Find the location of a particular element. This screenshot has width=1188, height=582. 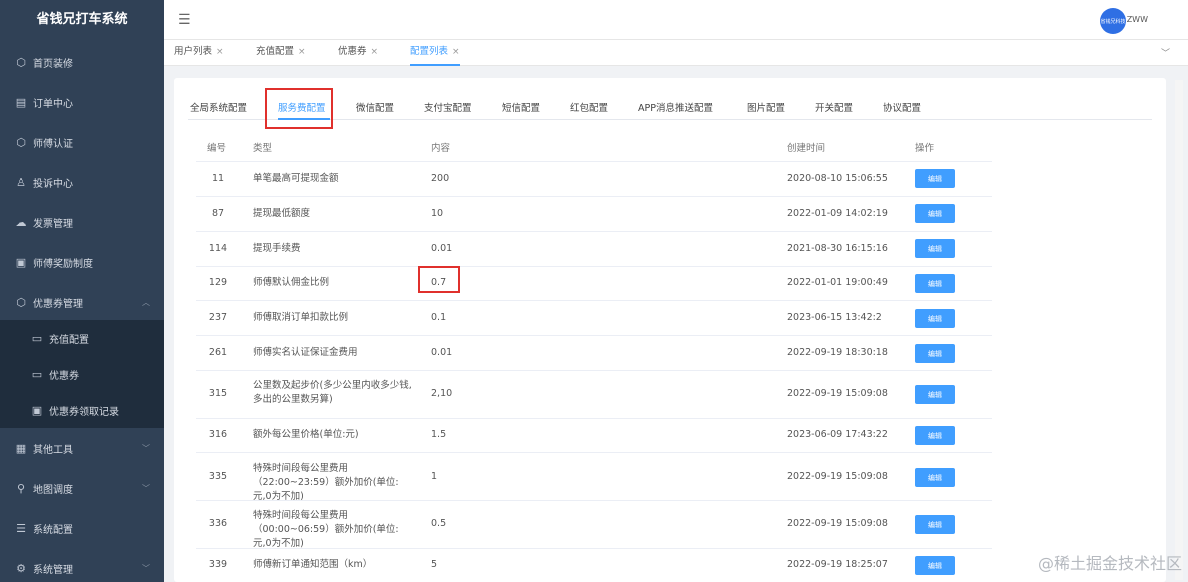

cell-id: 237 is located at coordinates (218, 317).